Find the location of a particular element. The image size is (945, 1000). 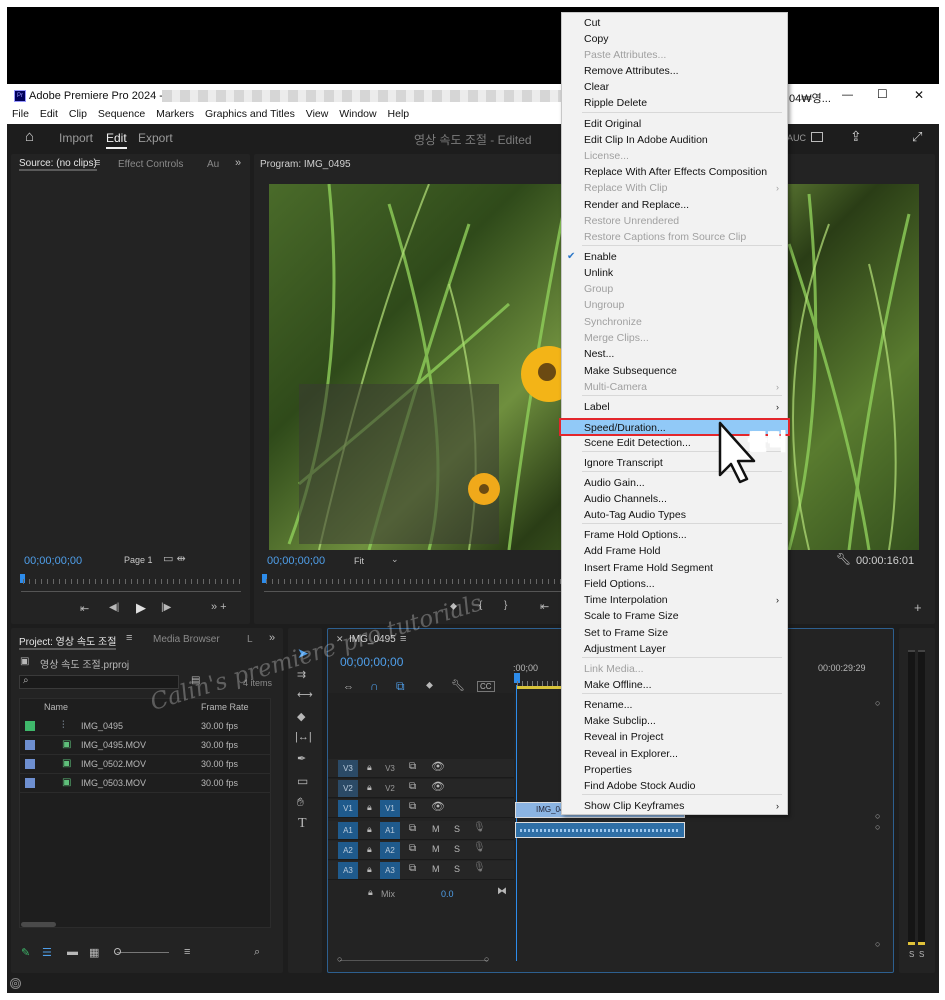

menu-item-insert-frame-hold-segment: Insert Frame Hold Segment is located at coordinates (674, 568).